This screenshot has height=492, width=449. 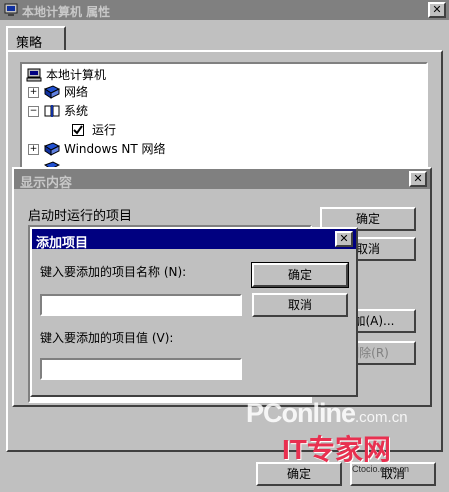 I want to click on main-close-button: ✕, so click(x=437, y=10).